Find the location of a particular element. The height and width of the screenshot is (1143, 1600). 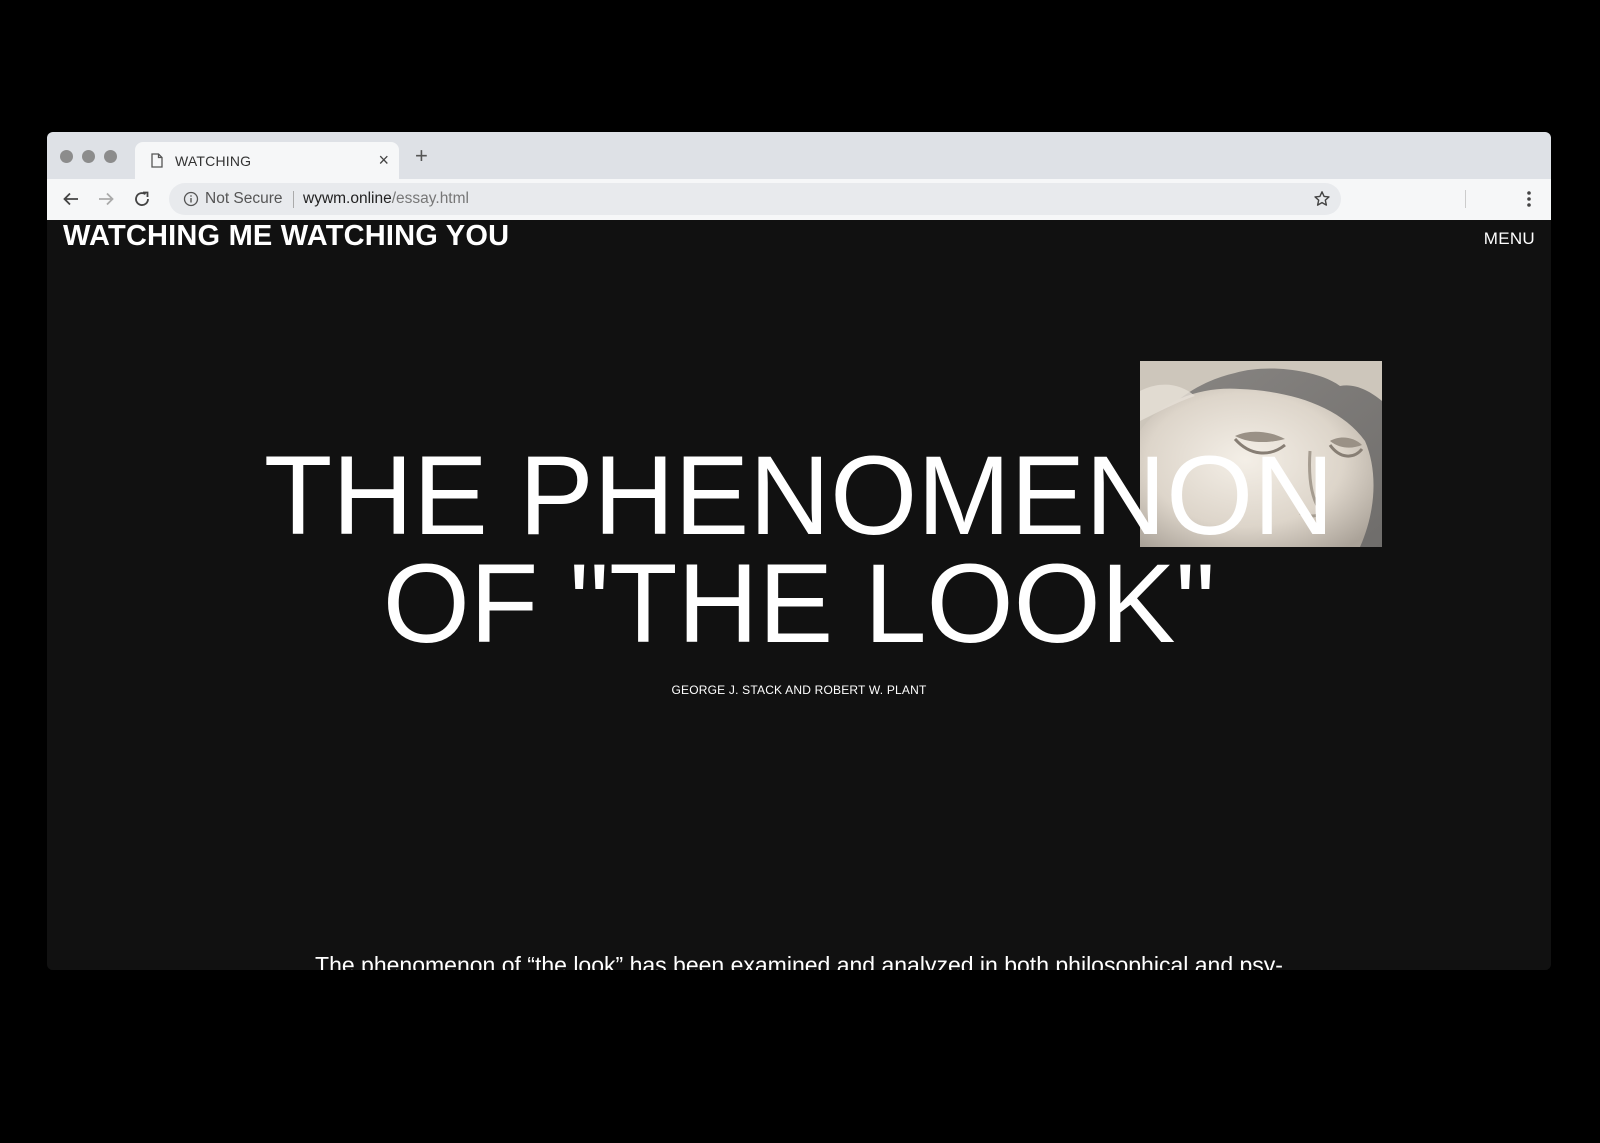

toolbar-divider is located at coordinates (1465, 199).